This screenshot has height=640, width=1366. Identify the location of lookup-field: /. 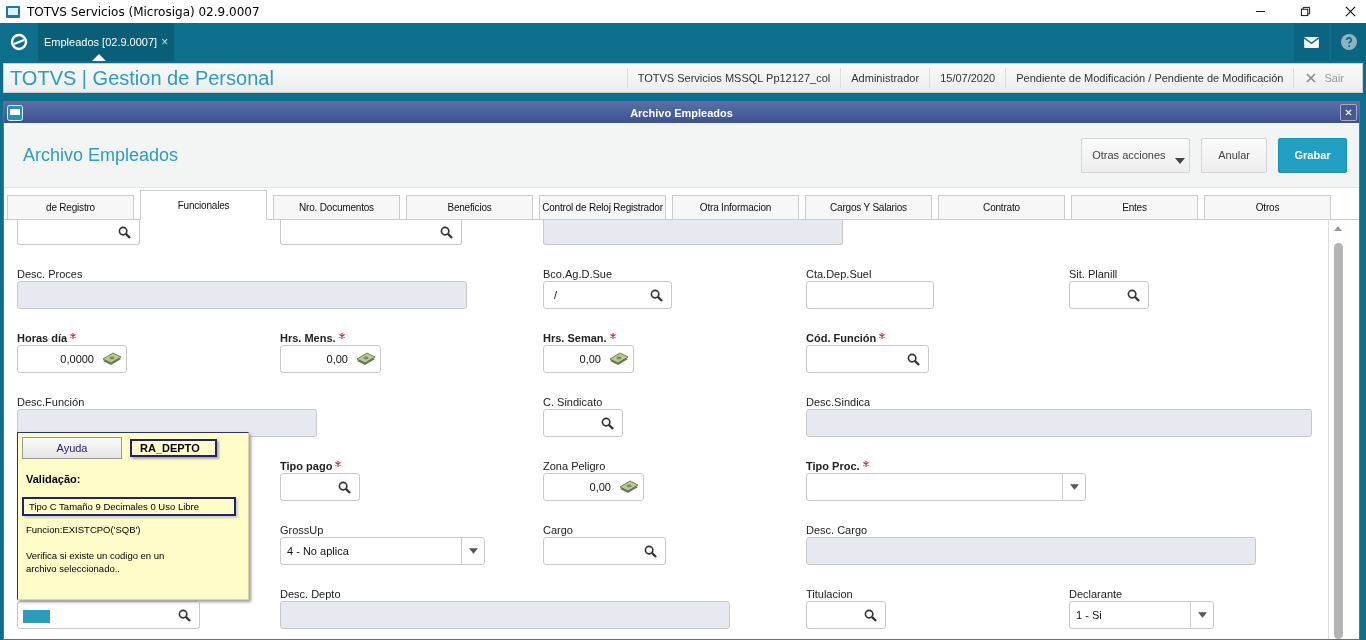
(607, 295).